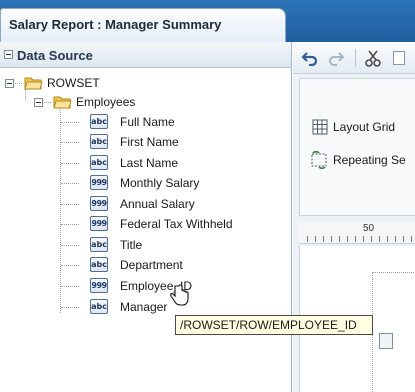  What do you see at coordinates (357, 233) in the screenshot?
I see `horizontal-ruler: 50` at bounding box center [357, 233].